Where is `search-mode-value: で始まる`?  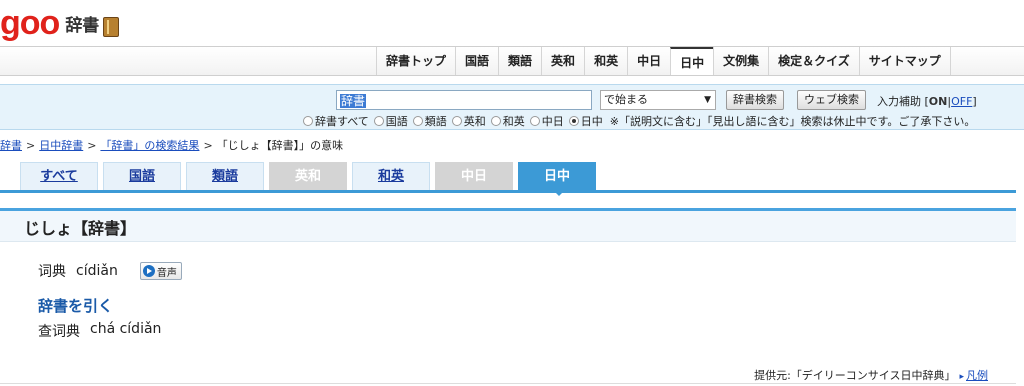
search-mode-value: で始まる is located at coordinates (626, 99).